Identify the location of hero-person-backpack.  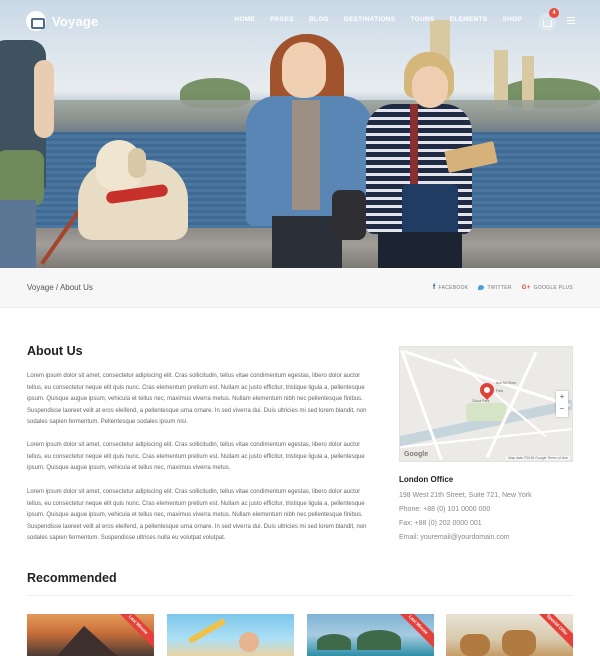
(22, 178).